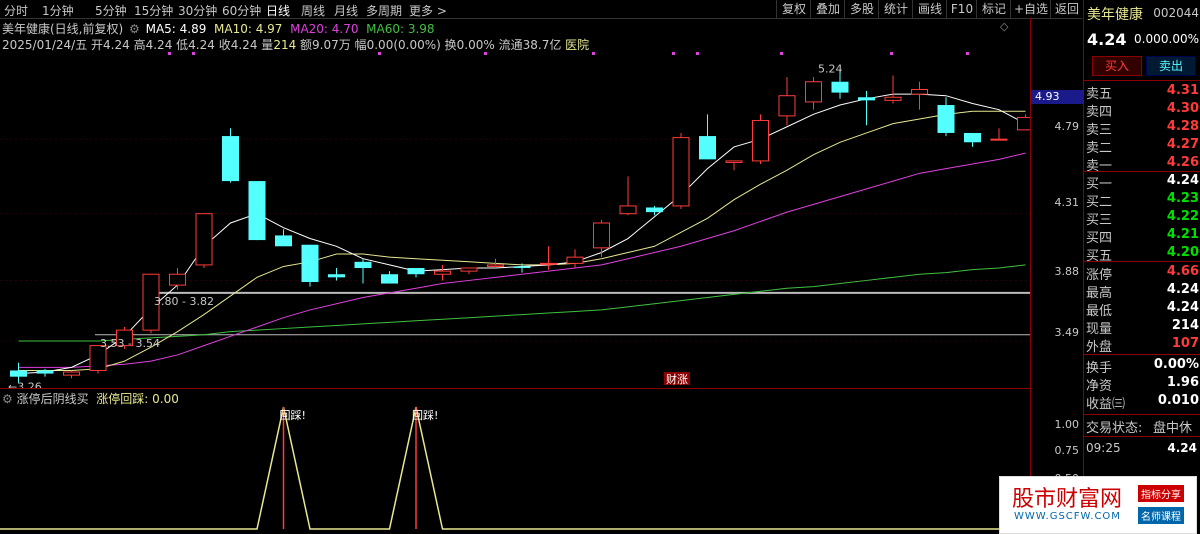 This screenshot has width=1200, height=534. I want to click on tab-multiperiod: 多周期, so click(384, 10).